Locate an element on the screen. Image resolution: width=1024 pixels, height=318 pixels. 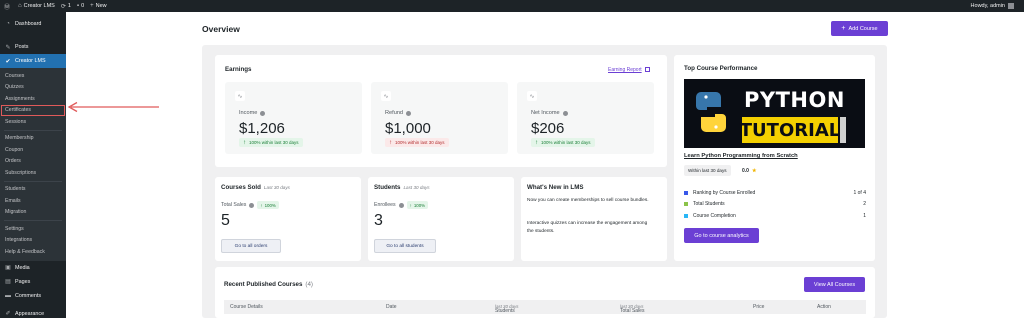
site-name-link: ⌂ Creator LMS is located at coordinates (36, 6).